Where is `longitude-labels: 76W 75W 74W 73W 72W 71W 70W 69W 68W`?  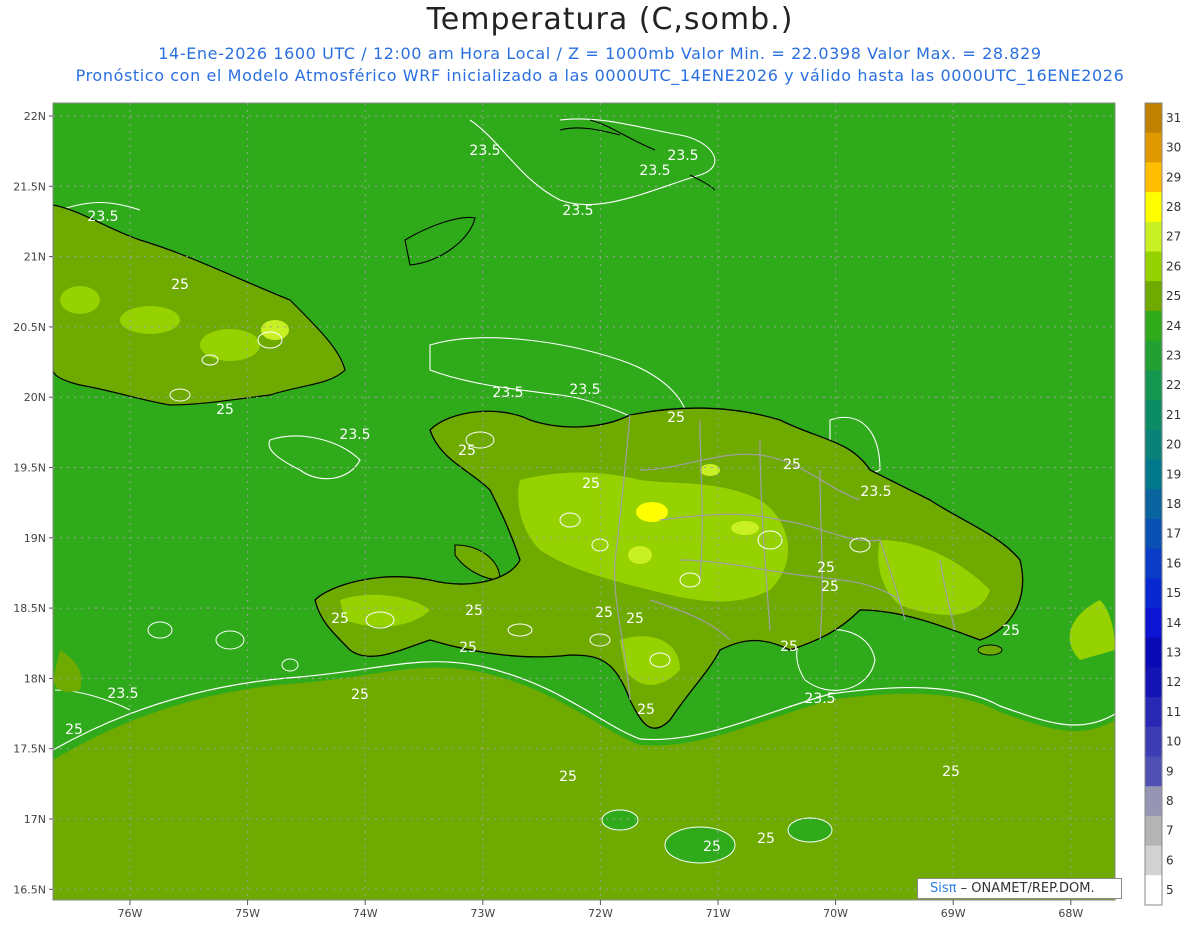
longitude-labels: 76W 75W 74W 73W 72W 71W 70W 69W 68W is located at coordinates (601, 913).